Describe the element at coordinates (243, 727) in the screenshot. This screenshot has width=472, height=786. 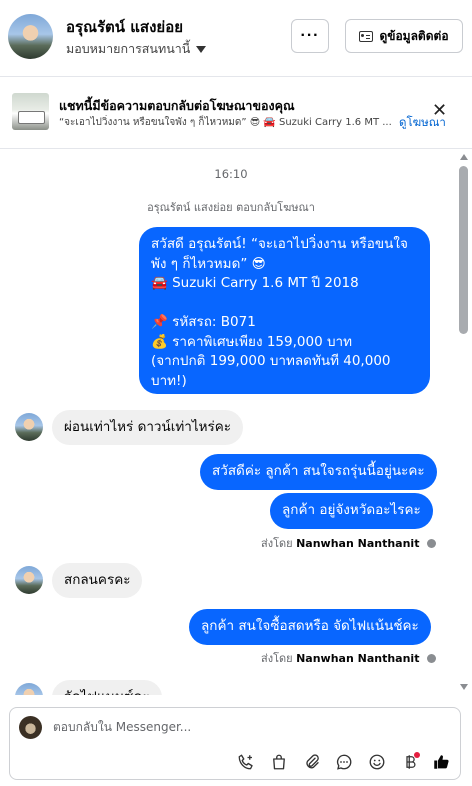
I see `reply-input` at that location.